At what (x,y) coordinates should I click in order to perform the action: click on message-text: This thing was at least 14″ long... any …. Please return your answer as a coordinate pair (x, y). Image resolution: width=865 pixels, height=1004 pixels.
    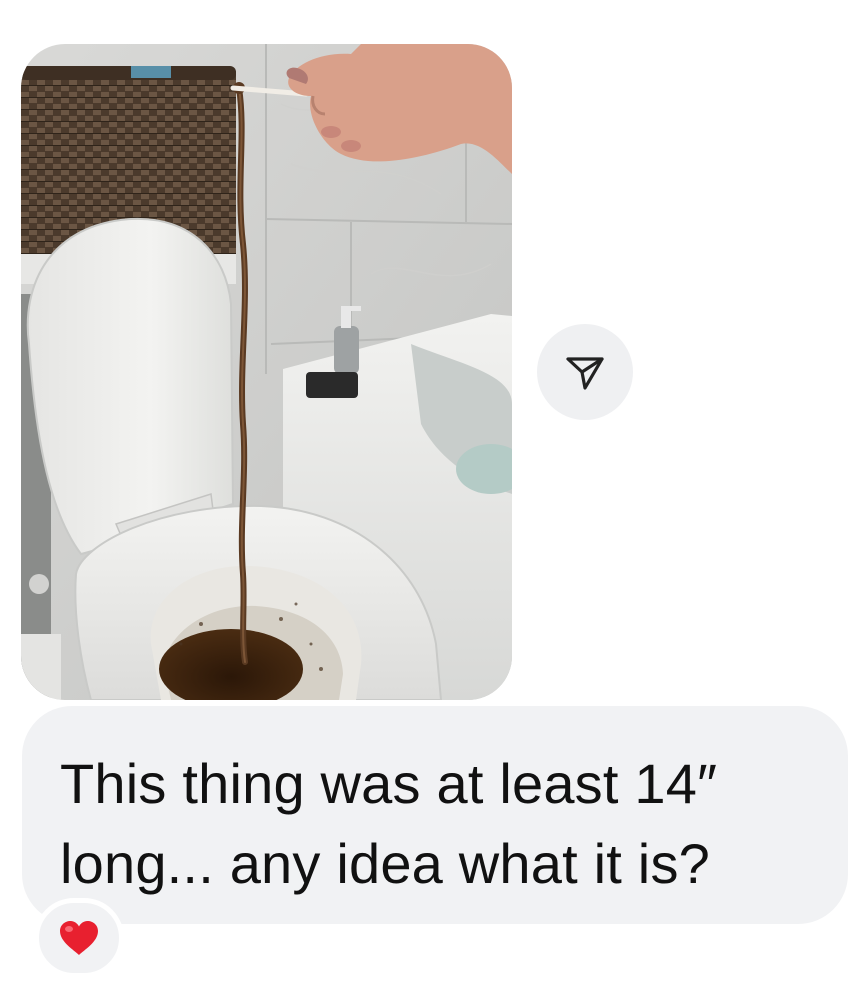
    Looking at the image, I should click on (396, 823).